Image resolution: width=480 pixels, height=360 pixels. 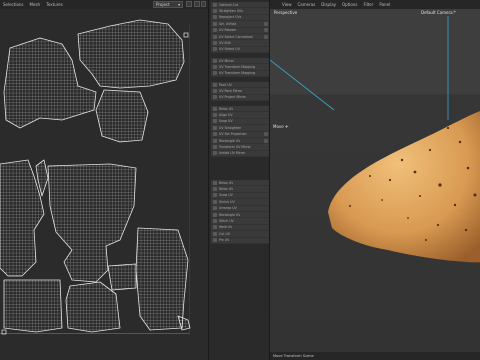 I want to click on tool-label: Weld UV, so click(x=226, y=227).